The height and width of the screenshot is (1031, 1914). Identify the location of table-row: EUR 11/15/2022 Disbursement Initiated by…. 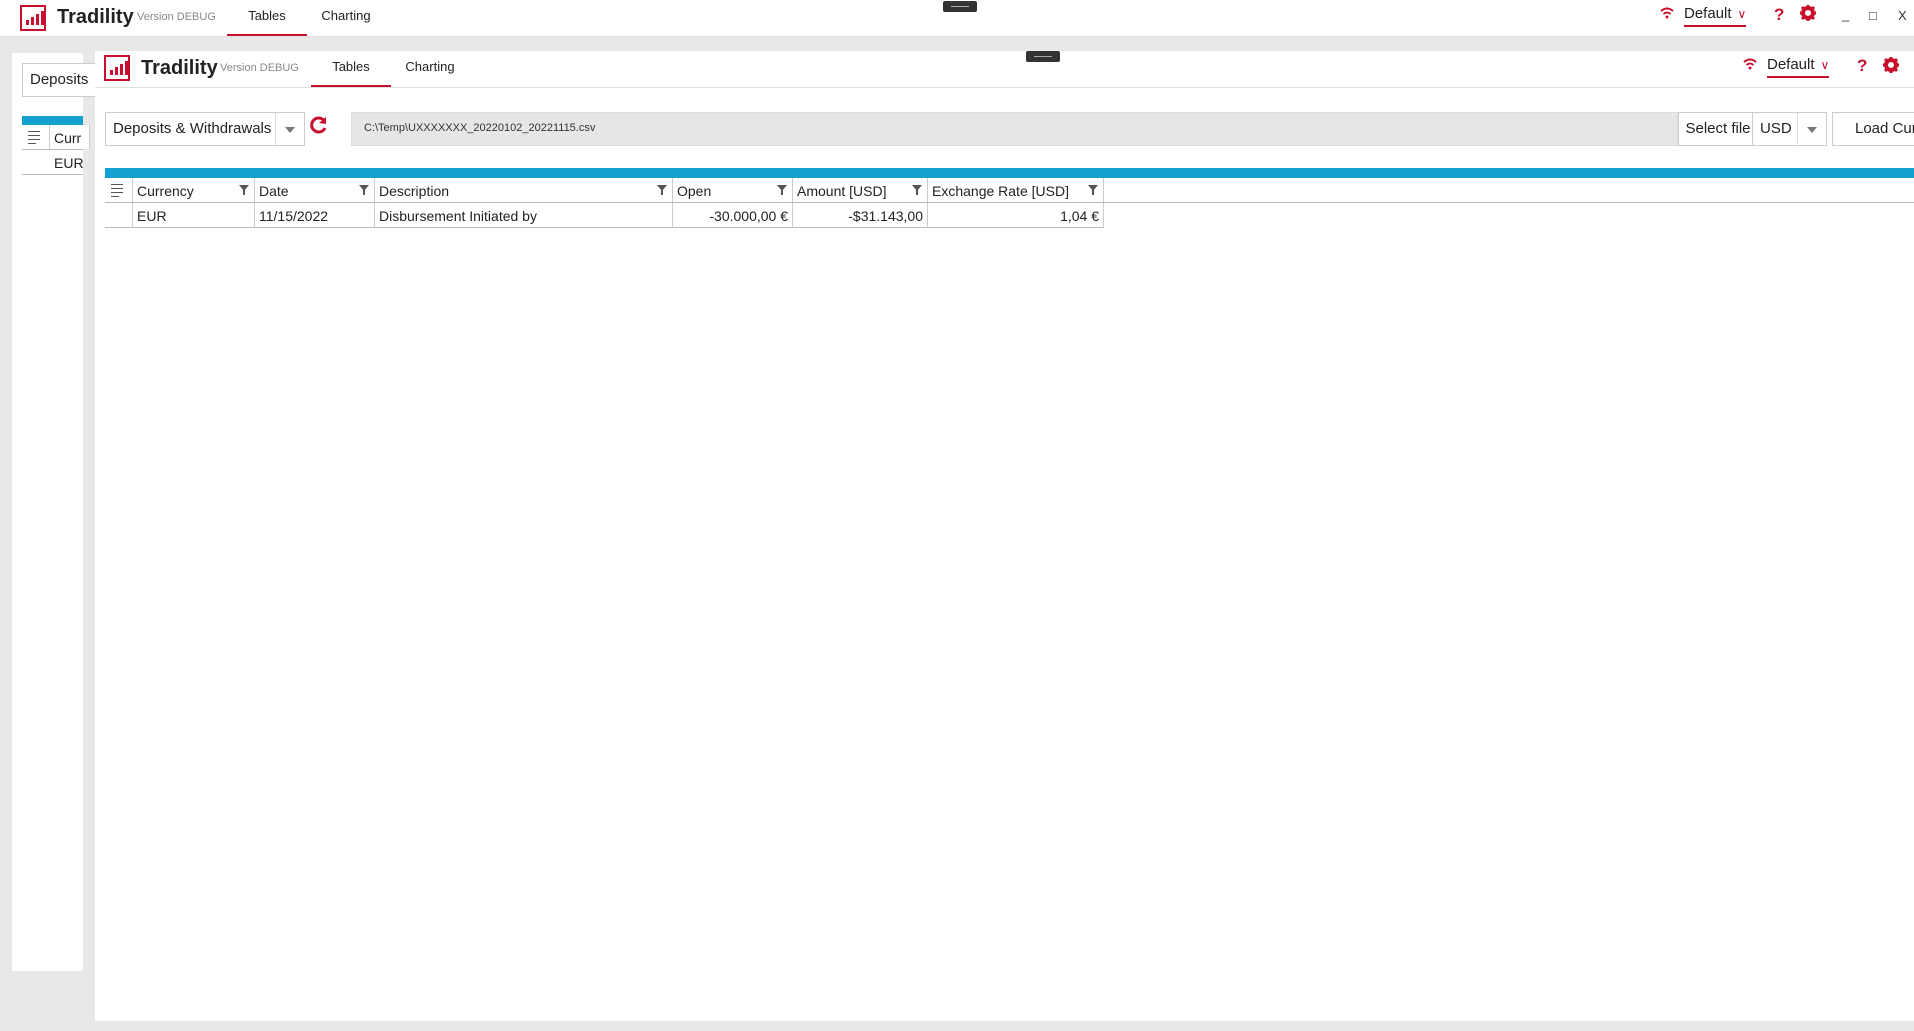
(604, 215).